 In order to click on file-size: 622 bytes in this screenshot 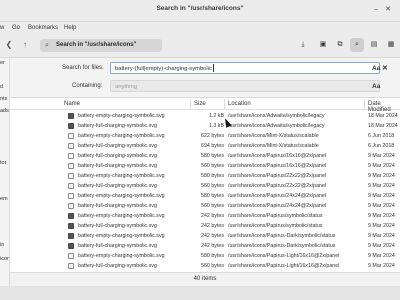, I will do `click(212, 136)`.